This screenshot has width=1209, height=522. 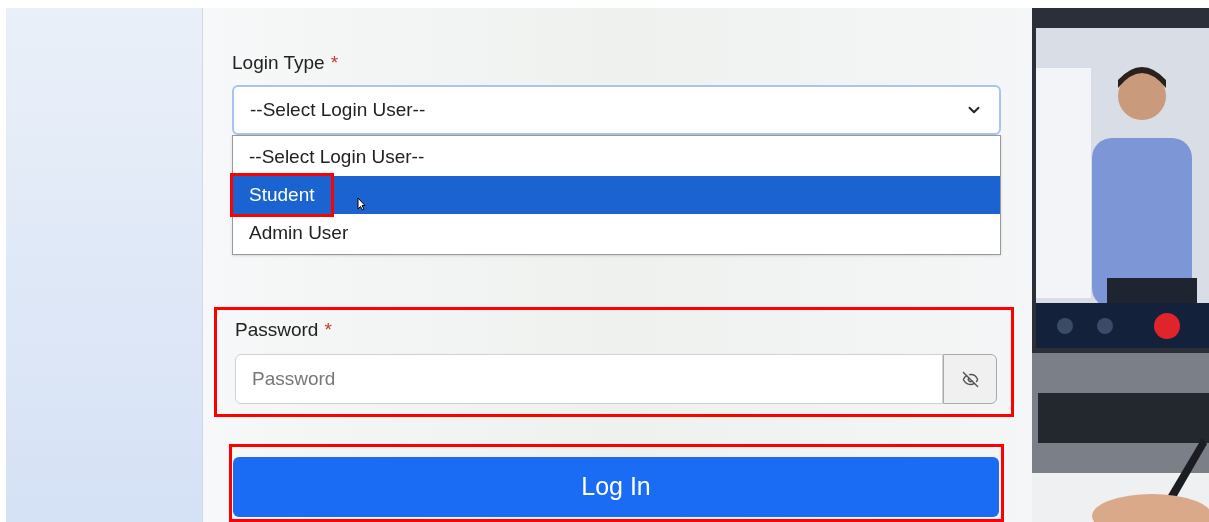 What do you see at coordinates (589, 379) in the screenshot?
I see `password-field: Password` at bounding box center [589, 379].